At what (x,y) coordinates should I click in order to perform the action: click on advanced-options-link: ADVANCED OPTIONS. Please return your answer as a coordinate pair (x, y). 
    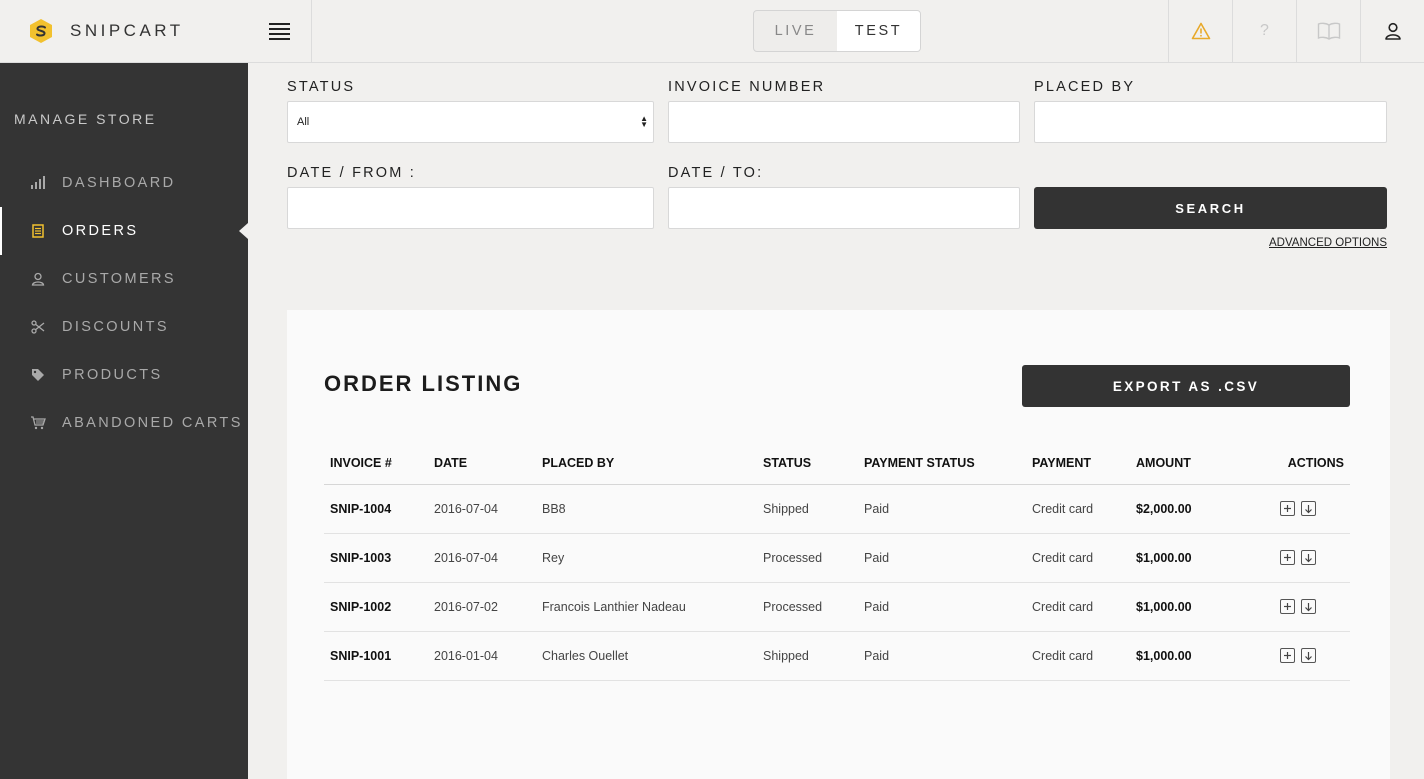
    Looking at the image, I should click on (1328, 243).